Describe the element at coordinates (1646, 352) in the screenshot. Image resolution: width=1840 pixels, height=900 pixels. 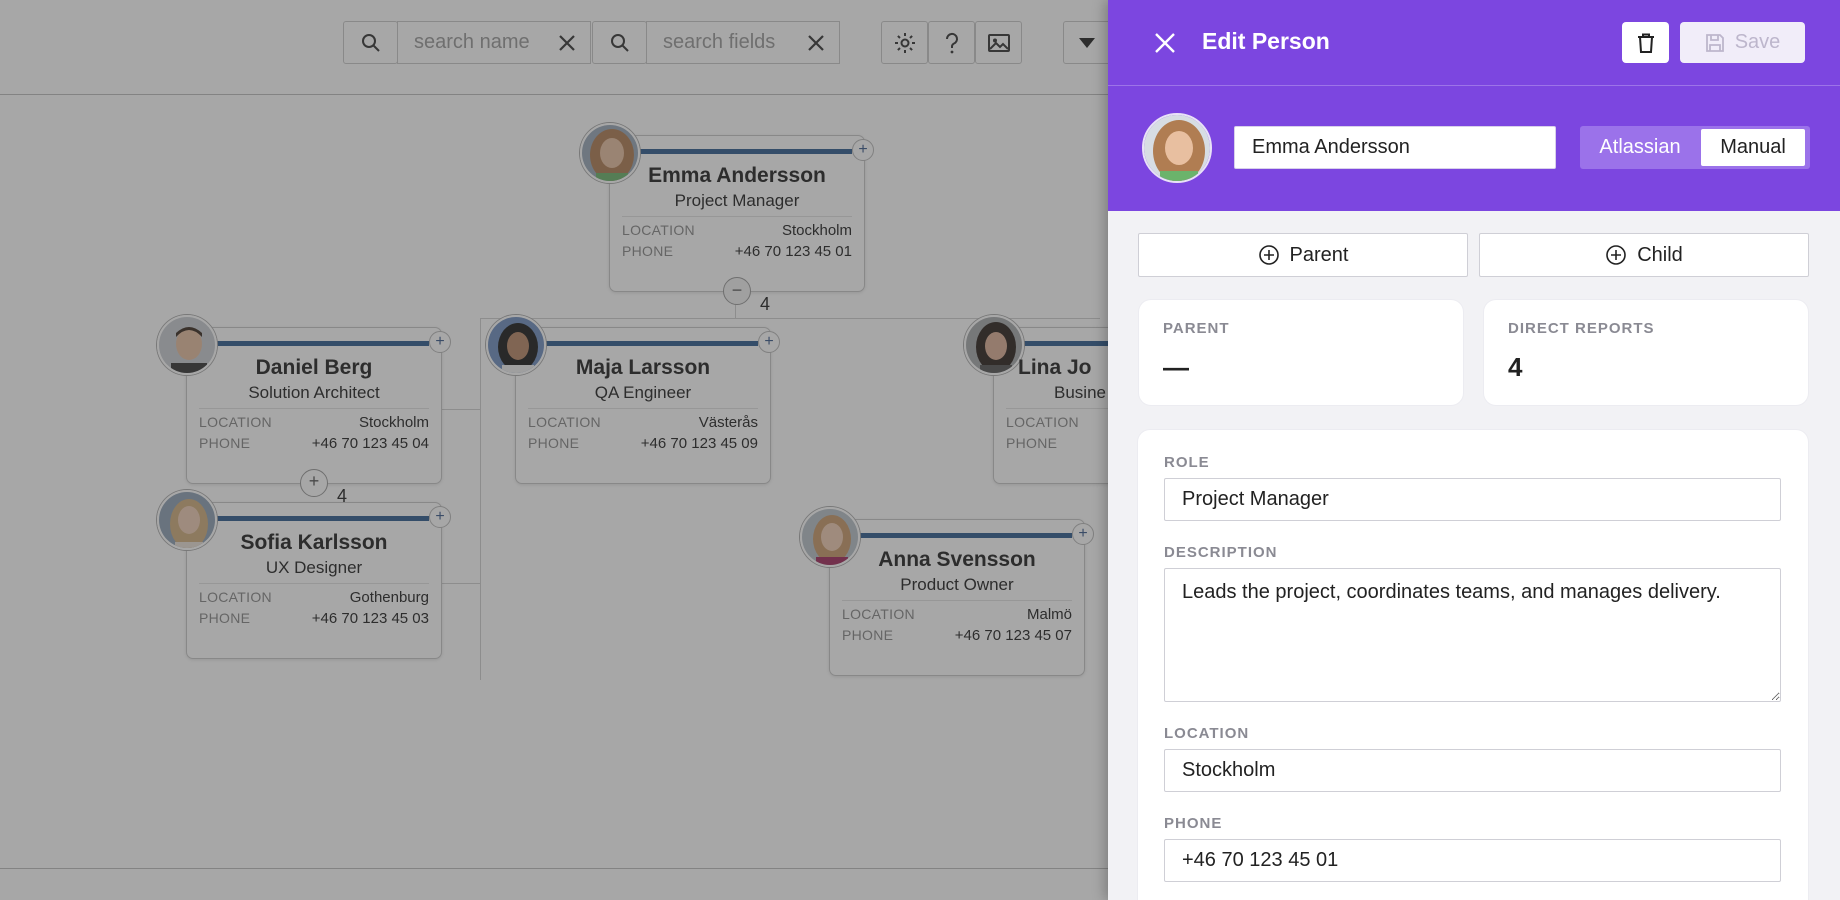
I see `direct-reports-stat-card: DIRECT REPORTS 4` at that location.